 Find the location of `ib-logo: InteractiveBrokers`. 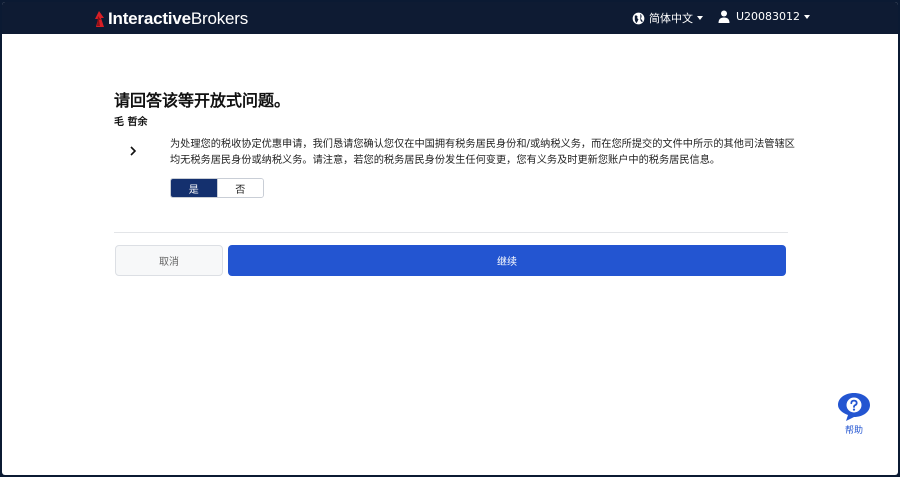

ib-logo: InteractiveBrokers is located at coordinates (170, 19).